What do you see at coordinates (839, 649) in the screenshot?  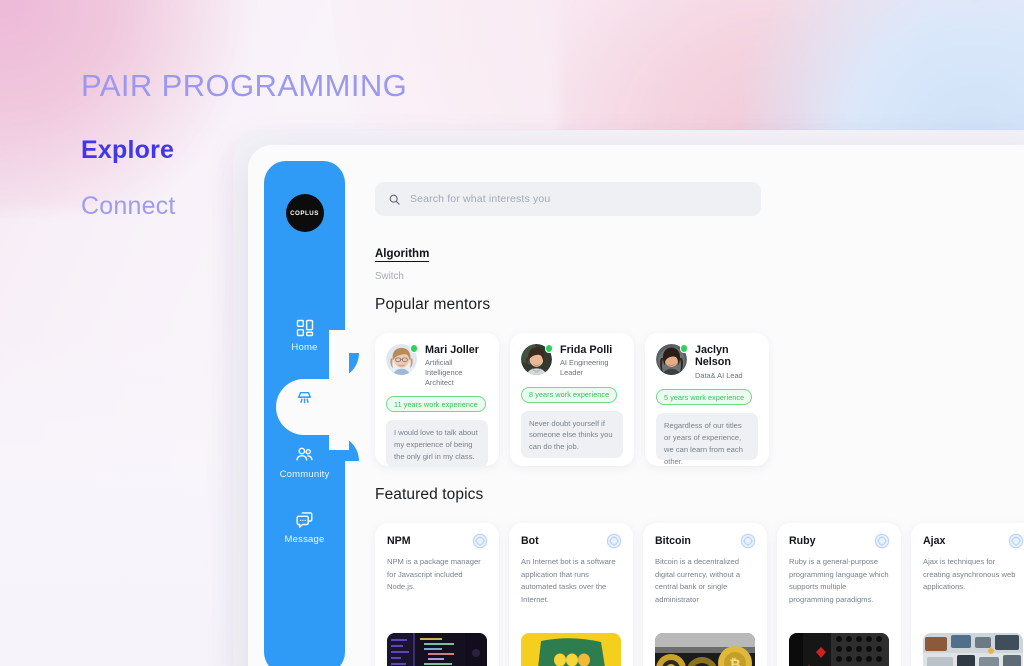 I see `red-gems-dark-thumbnail` at bounding box center [839, 649].